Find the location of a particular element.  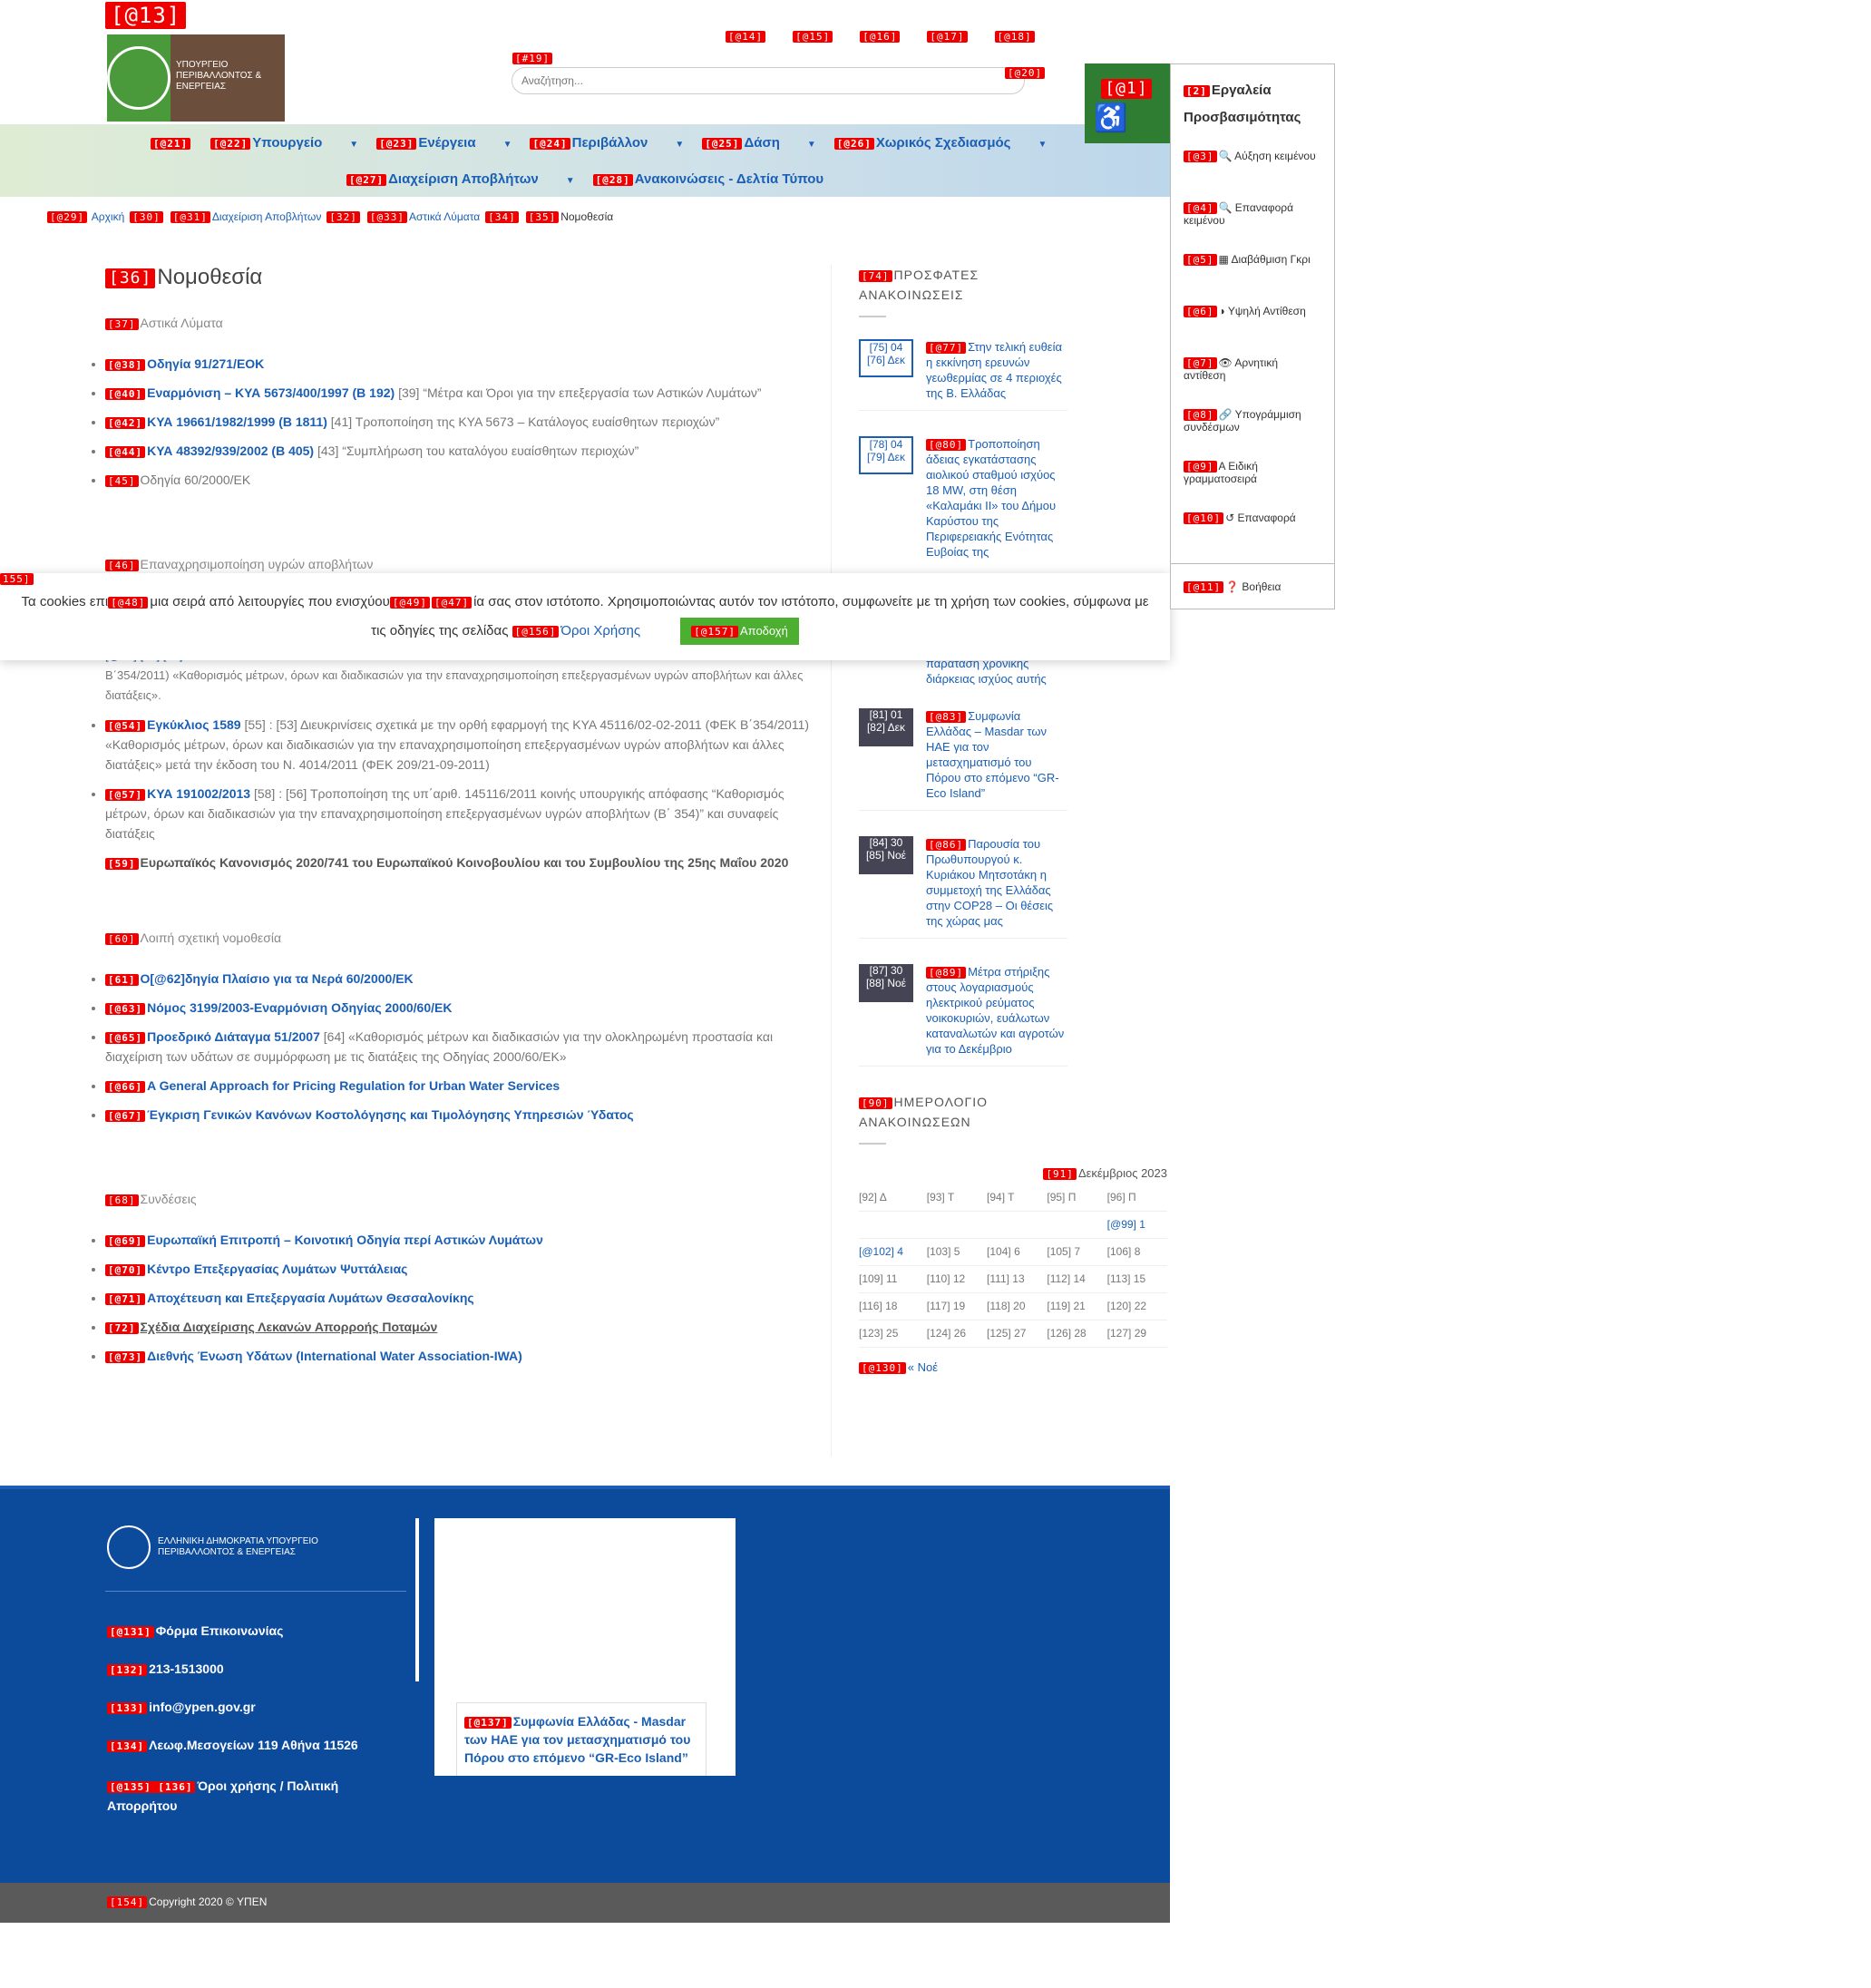

nav-item-forests: [@25] Δάση ▼ is located at coordinates (759, 143).